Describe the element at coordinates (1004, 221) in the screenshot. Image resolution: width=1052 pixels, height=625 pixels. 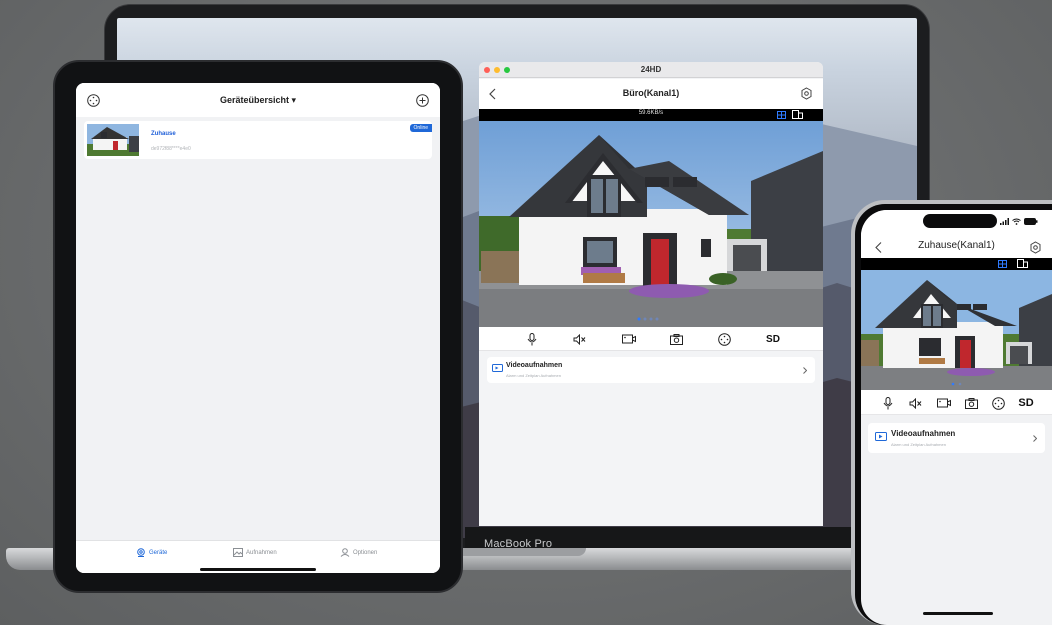
I see `signal-icon` at that location.